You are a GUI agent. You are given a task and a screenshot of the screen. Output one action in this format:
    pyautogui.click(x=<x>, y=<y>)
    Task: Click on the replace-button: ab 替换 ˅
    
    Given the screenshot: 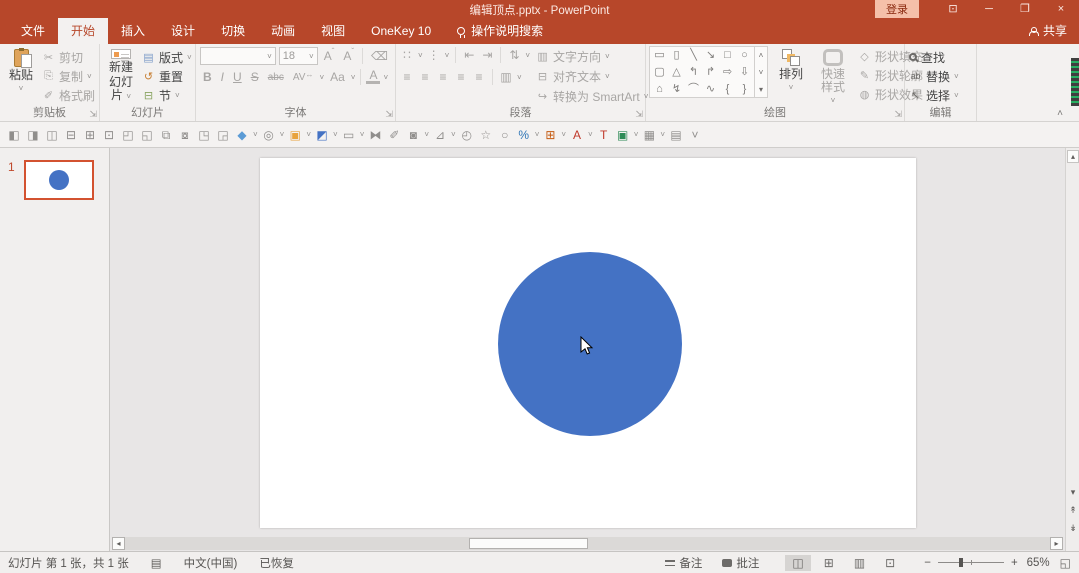 What is the action you would take?
    pyautogui.click(x=934, y=76)
    